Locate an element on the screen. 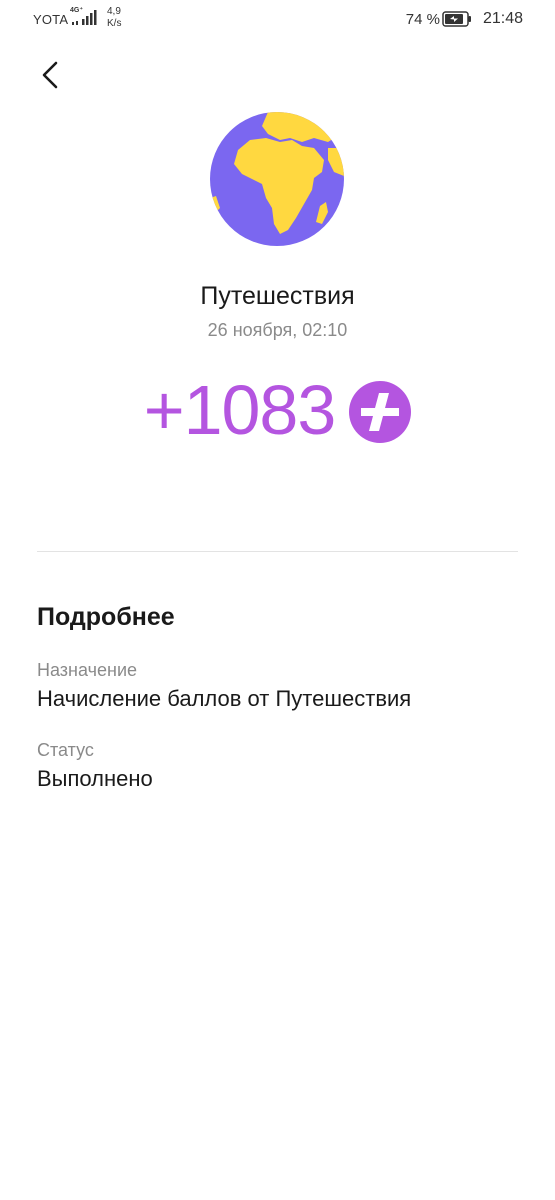 The width and height of the screenshot is (555, 1200). status-bar: YOTA 4G⁺ 4,9 K/s 74 % 21:48 is located at coordinates (277, 20).